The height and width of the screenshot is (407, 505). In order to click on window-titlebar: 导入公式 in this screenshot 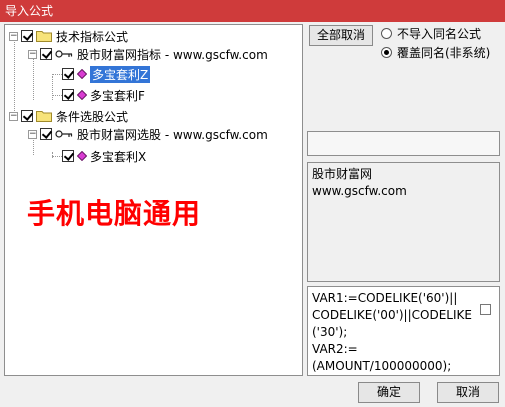, I will do `click(252, 11)`.